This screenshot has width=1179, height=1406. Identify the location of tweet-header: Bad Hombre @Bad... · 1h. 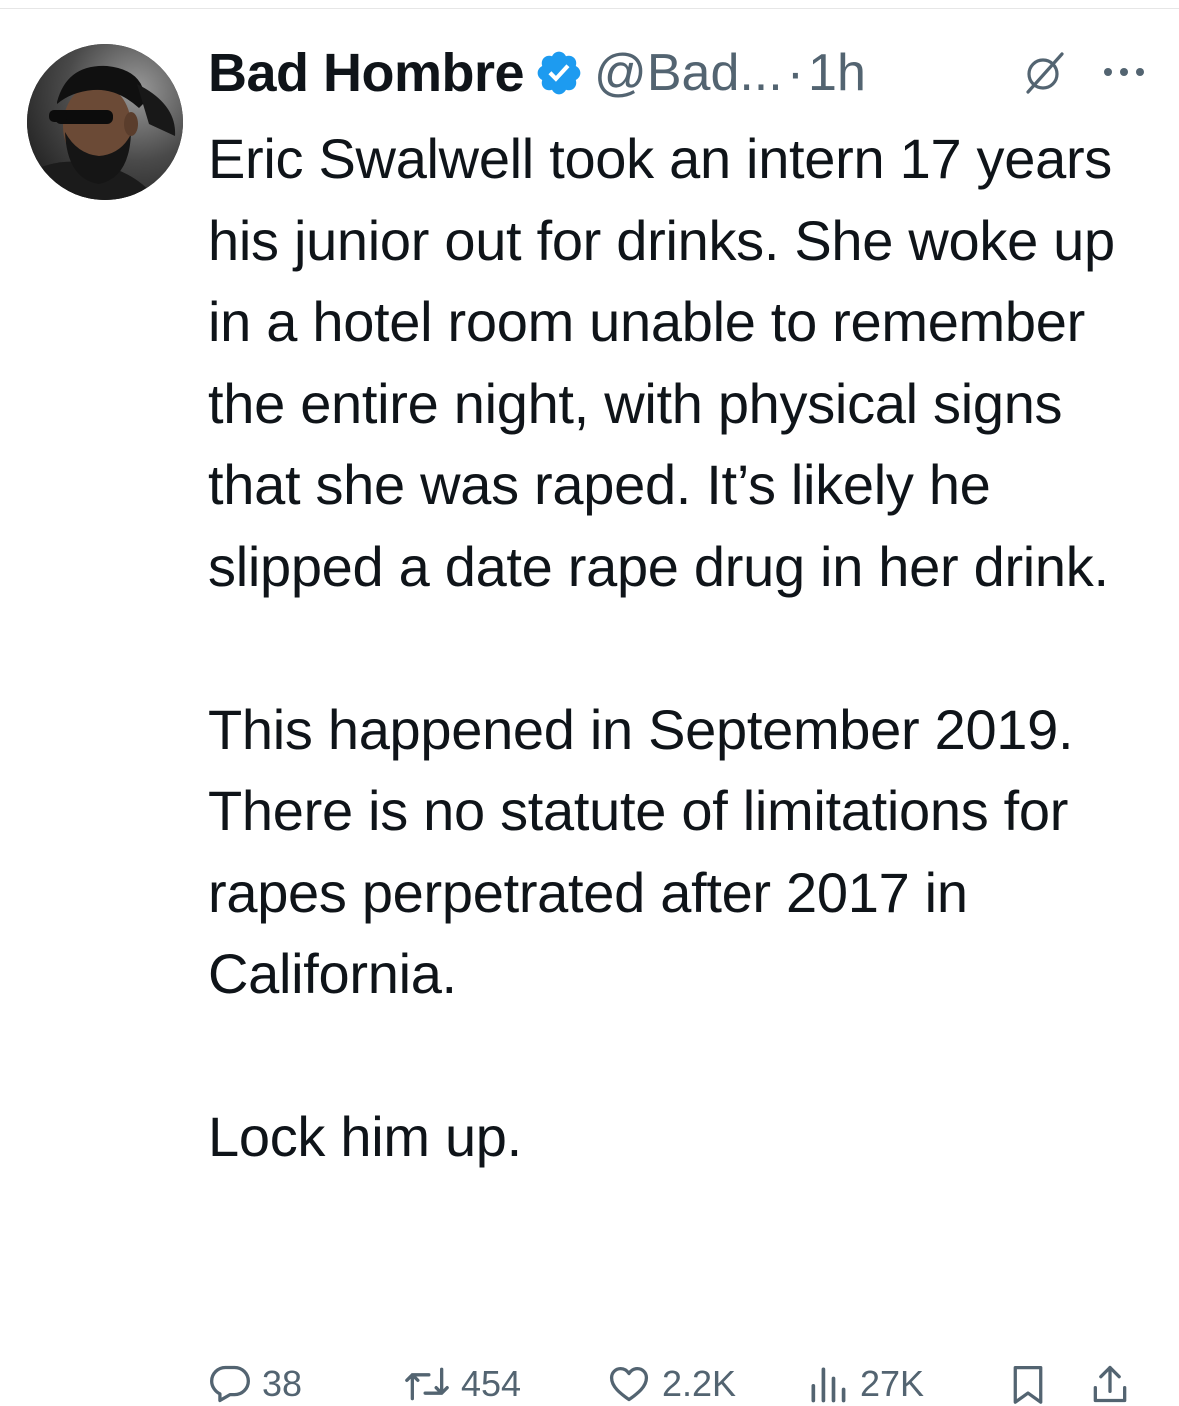
(683, 73).